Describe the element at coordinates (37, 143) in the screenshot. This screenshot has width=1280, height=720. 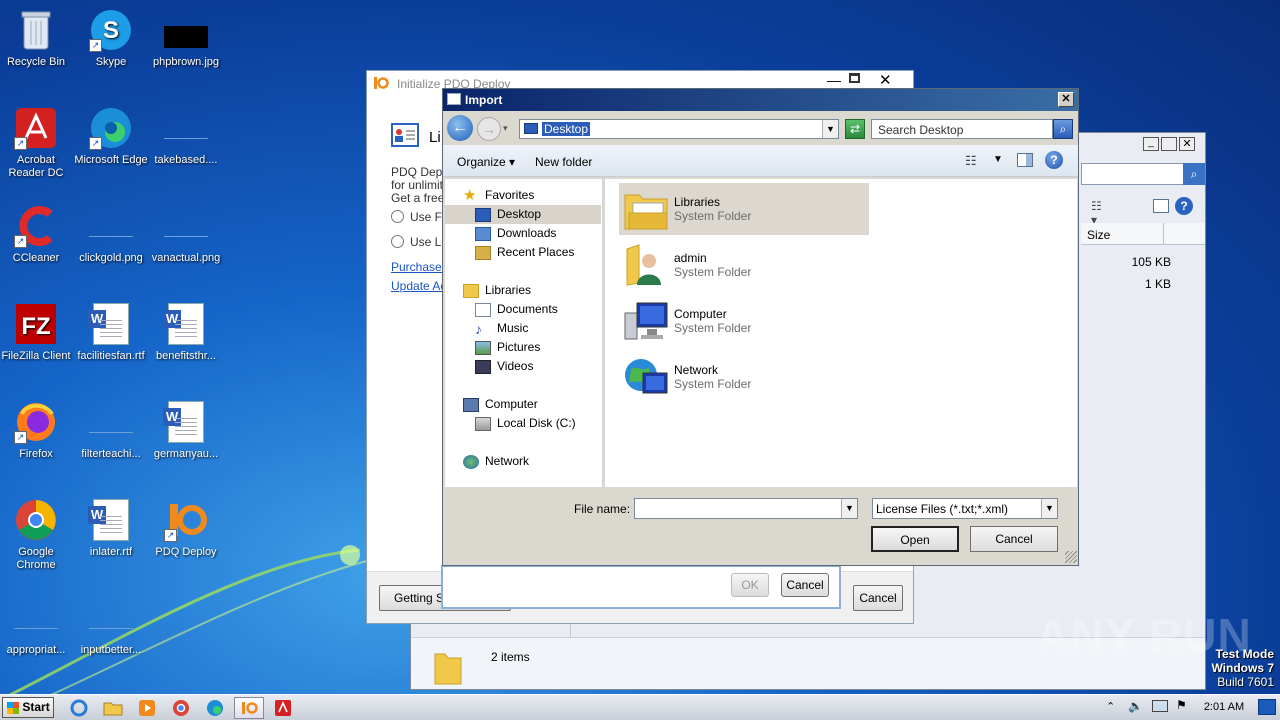
I see `desktop-icon-acrobat: ↗ Acrobat Reader DC` at that location.